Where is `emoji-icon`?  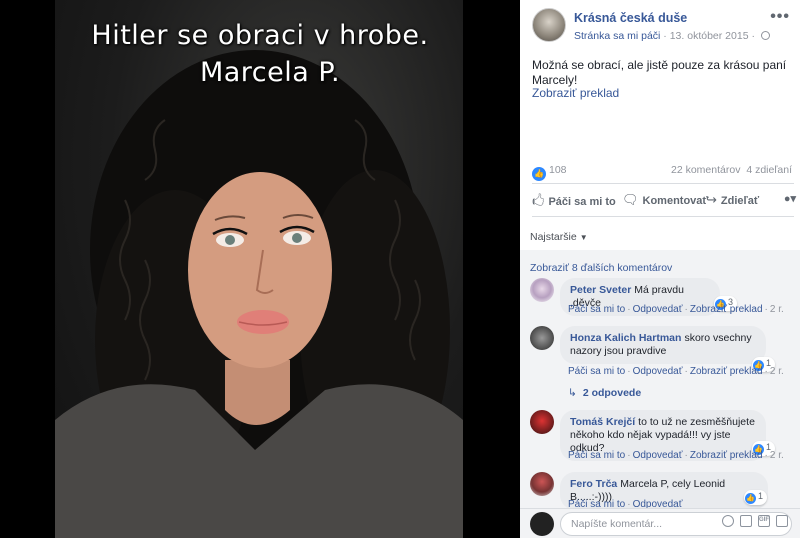
emoji-icon is located at coordinates (728, 521).